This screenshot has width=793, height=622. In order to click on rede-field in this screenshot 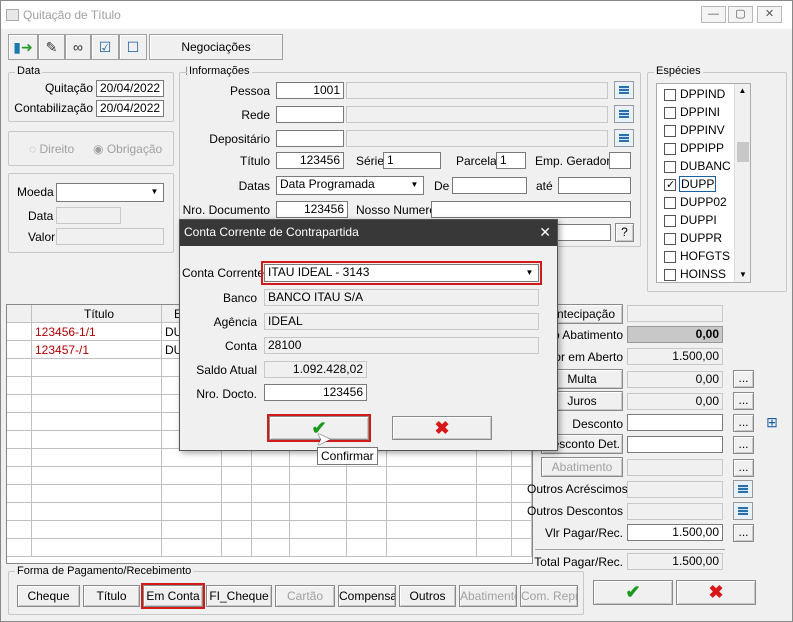, I will do `click(310, 114)`.